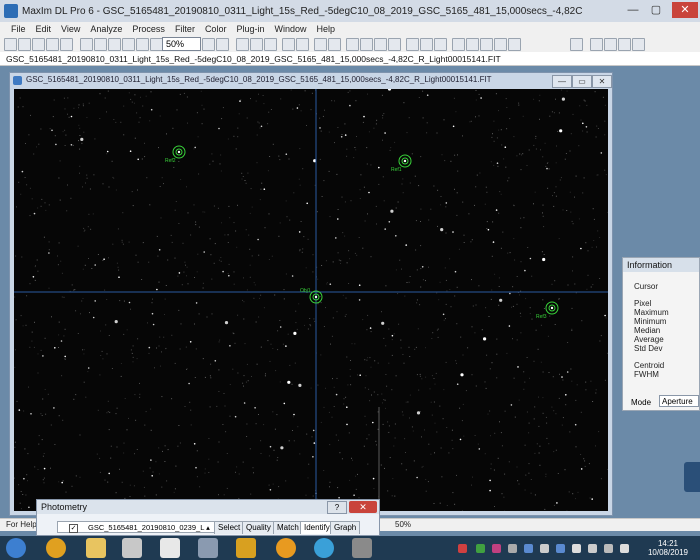  What do you see at coordinates (366, 44) in the screenshot?
I see `camera-icon` at bounding box center [366, 44].